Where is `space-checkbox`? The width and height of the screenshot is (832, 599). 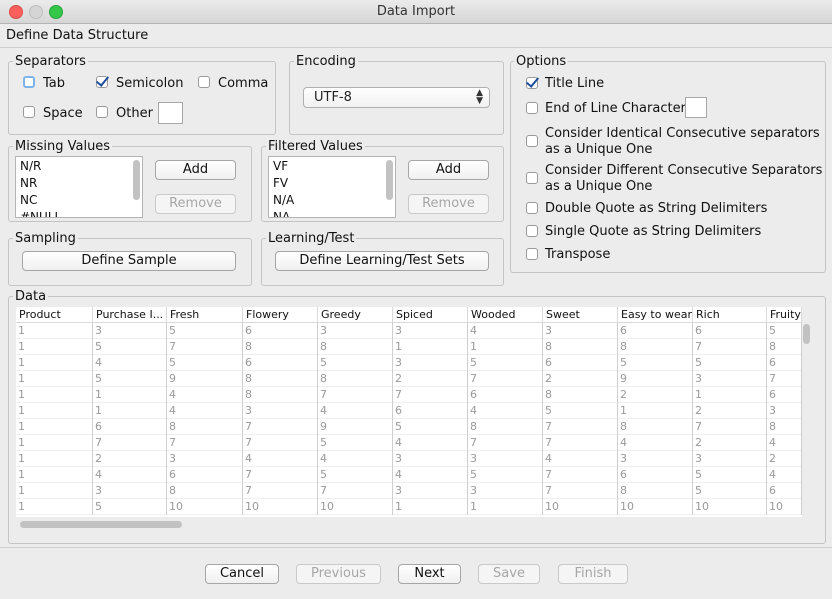
space-checkbox is located at coordinates (29, 112).